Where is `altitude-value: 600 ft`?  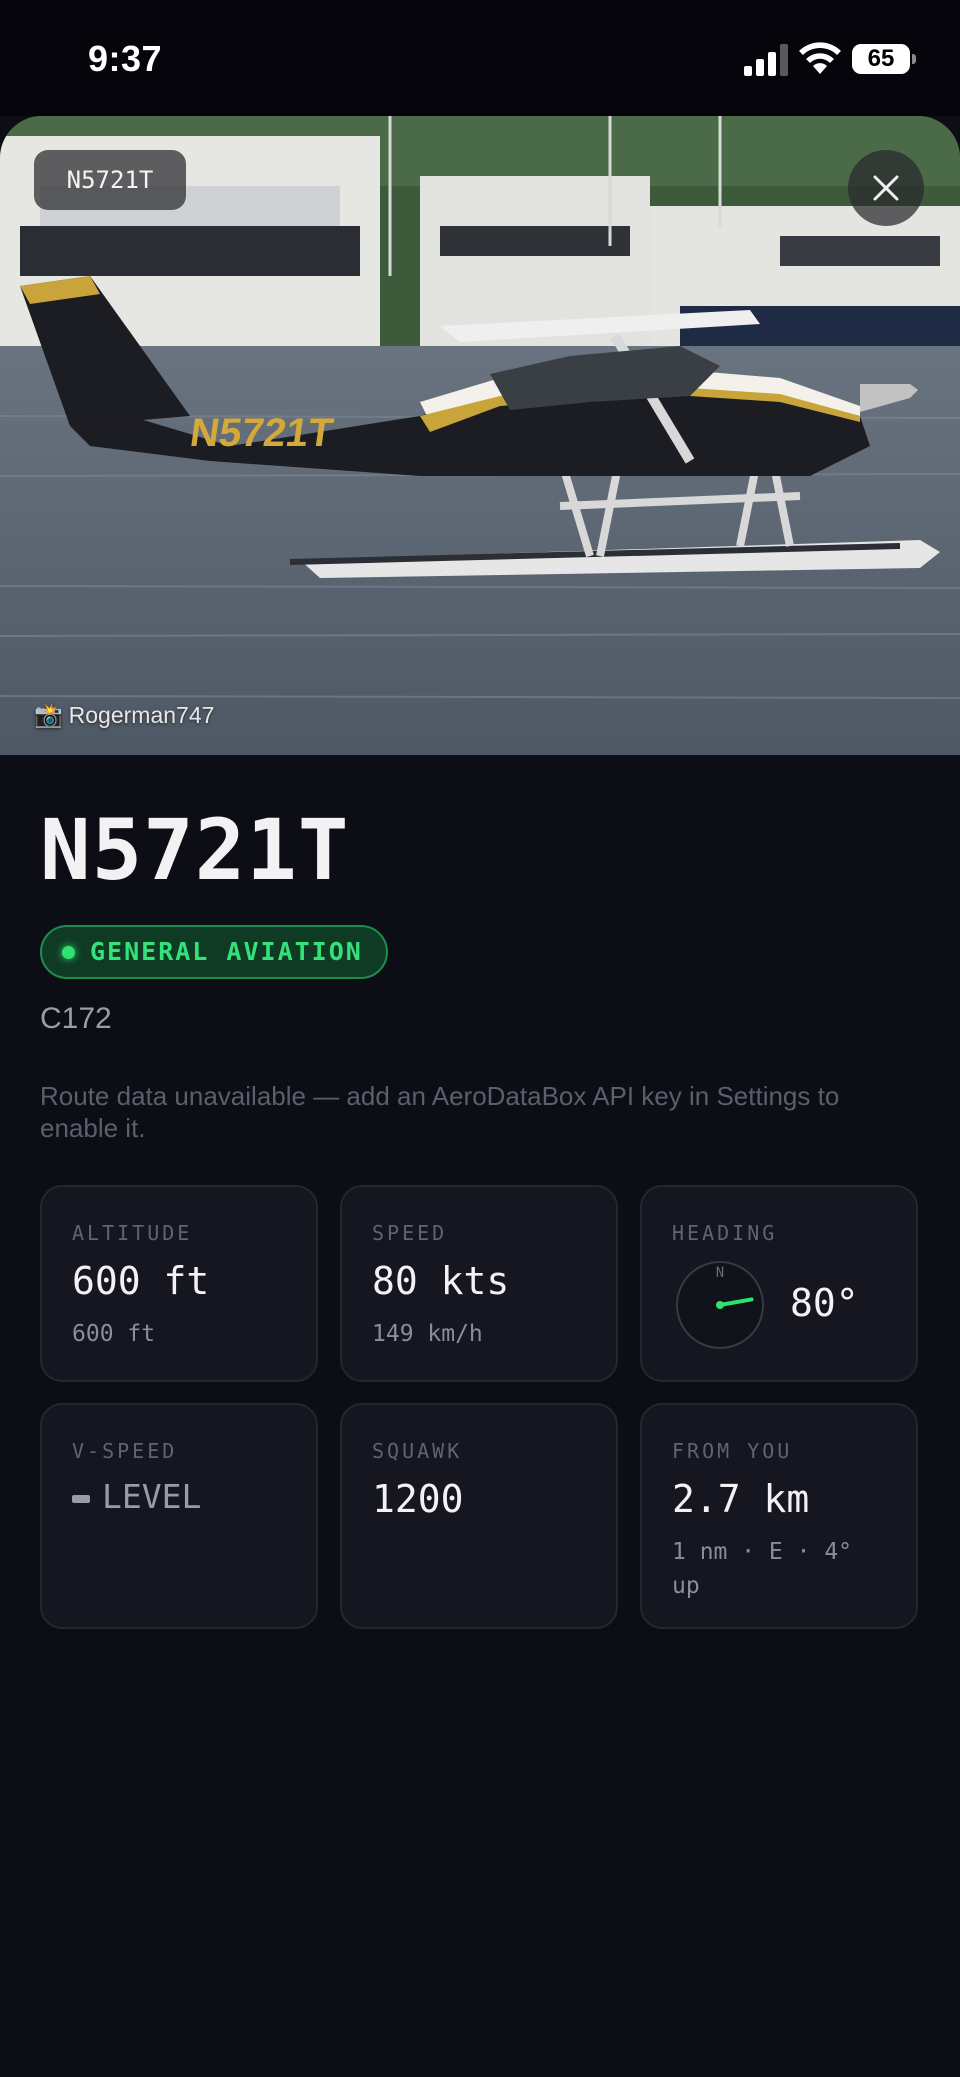
altitude-value: 600 ft is located at coordinates (141, 1281).